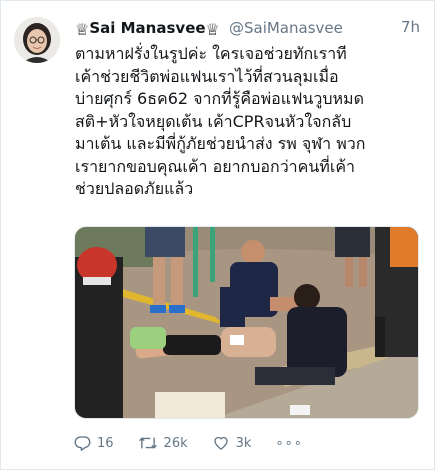  What do you see at coordinates (82, 443) in the screenshot?
I see `reply-icon` at bounding box center [82, 443].